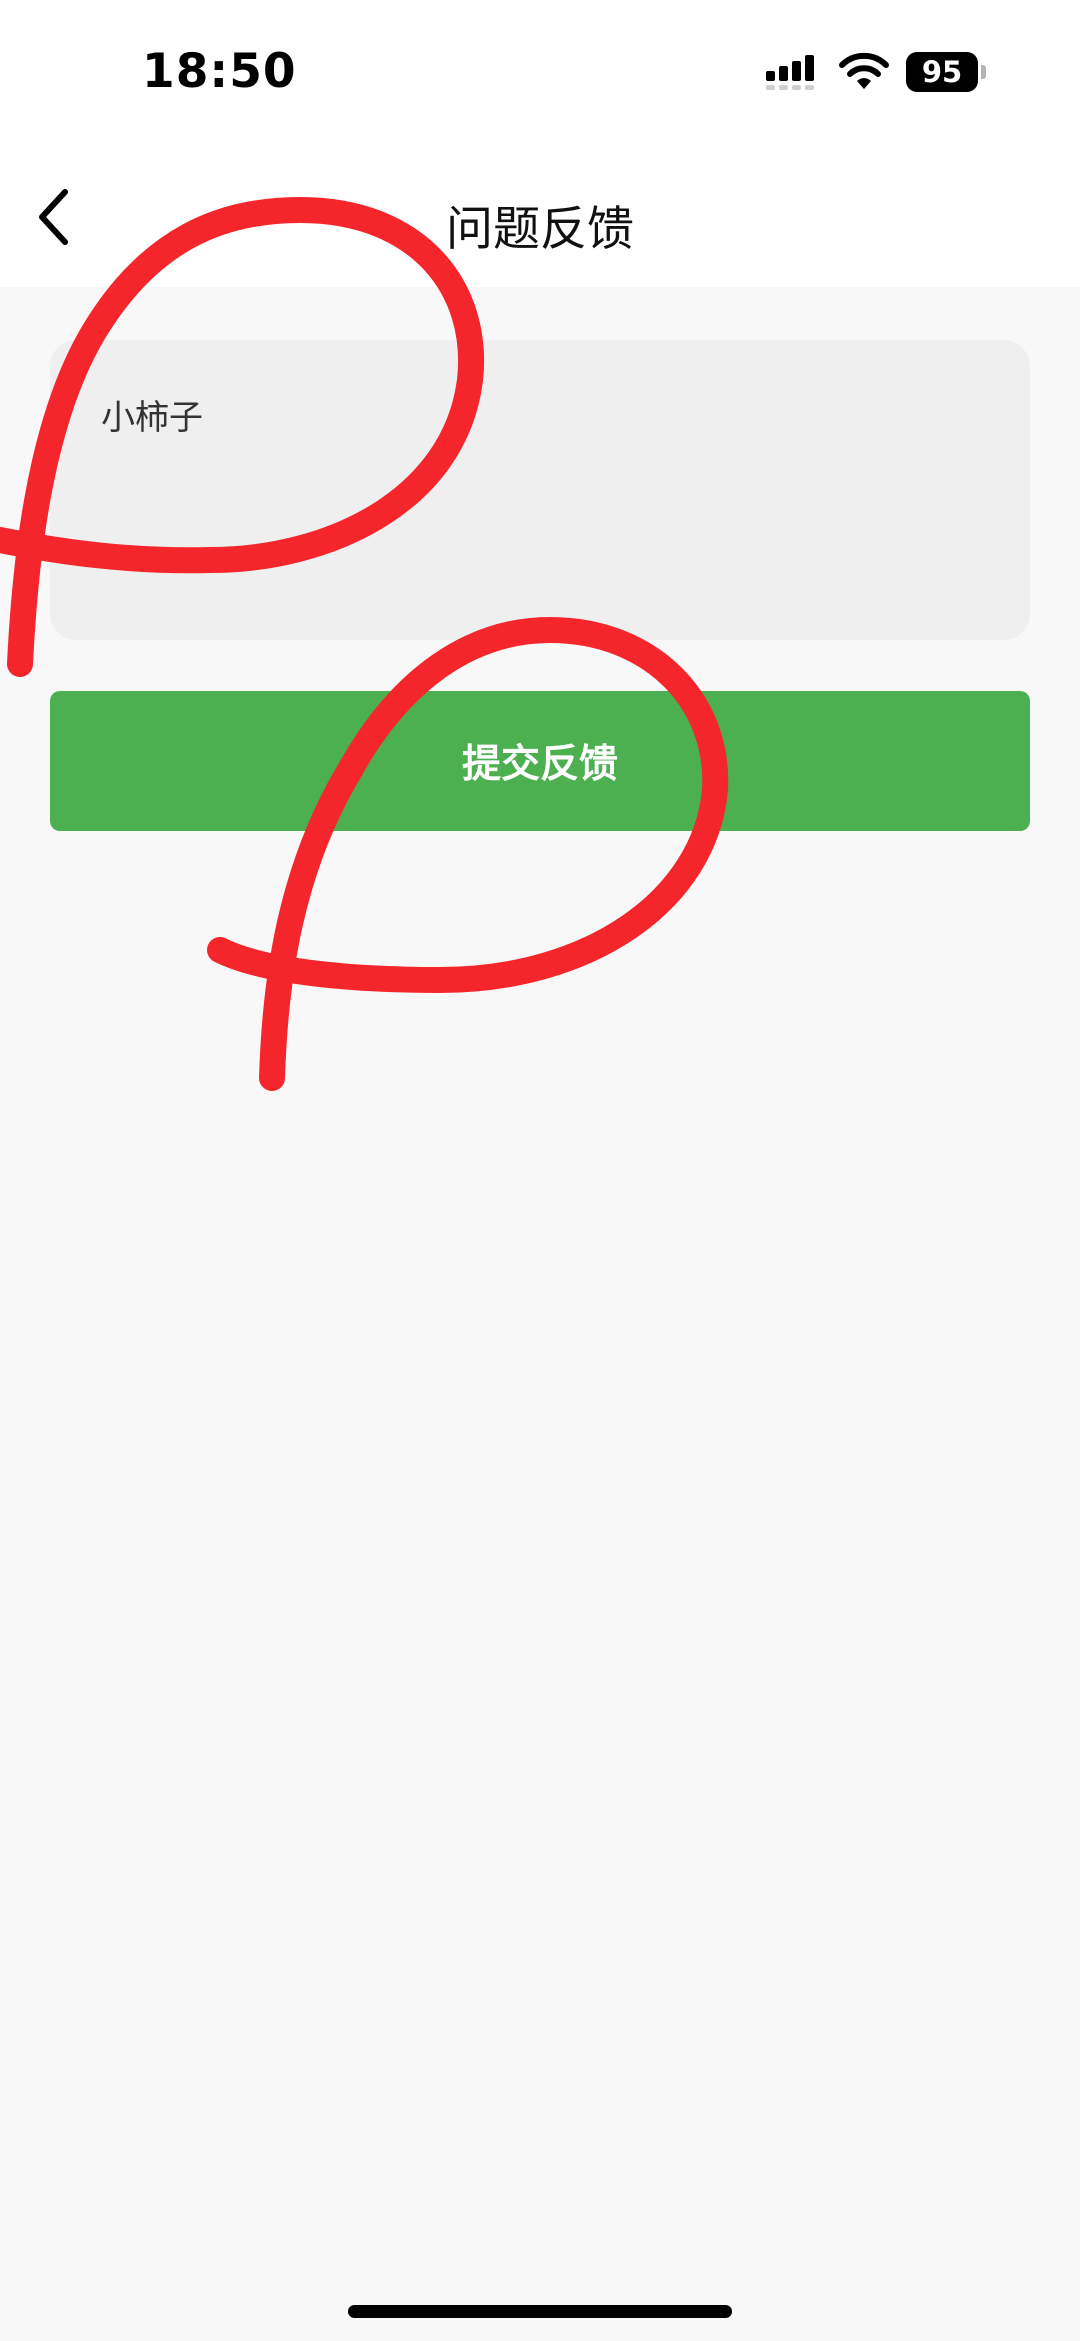  What do you see at coordinates (790, 72) in the screenshot?
I see `signal-icon` at bounding box center [790, 72].